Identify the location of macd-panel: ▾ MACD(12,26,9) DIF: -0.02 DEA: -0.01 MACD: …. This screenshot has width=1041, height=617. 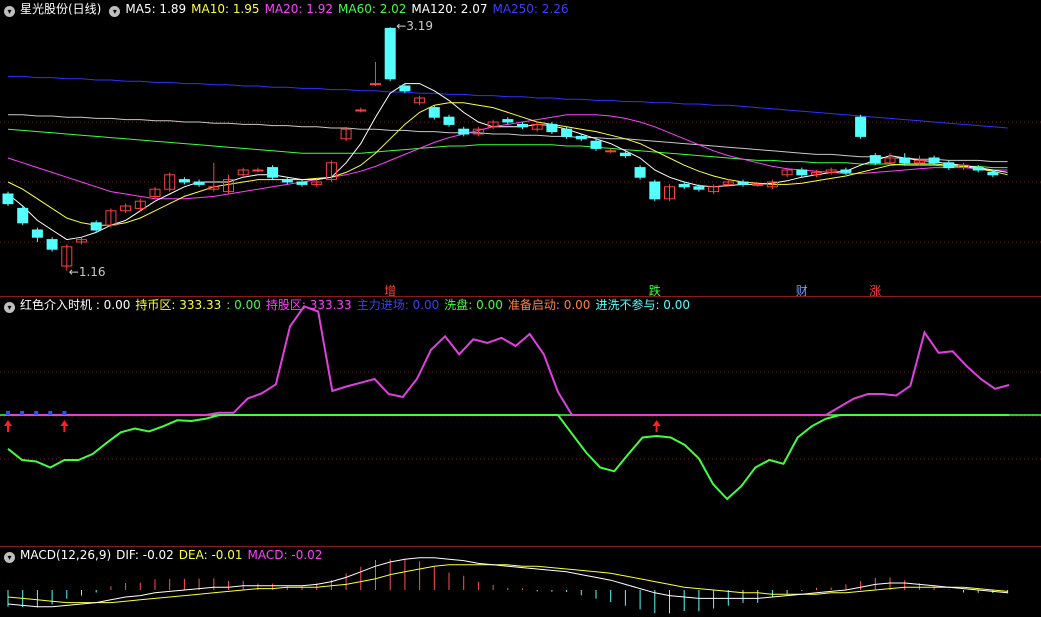
(520, 581).